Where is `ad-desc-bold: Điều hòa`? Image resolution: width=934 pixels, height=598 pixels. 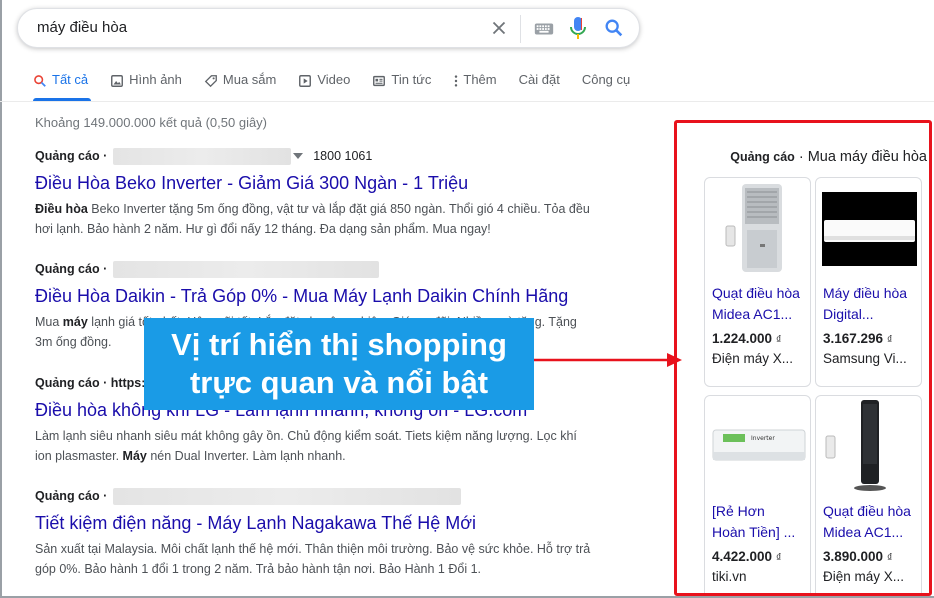
ad-desc-bold: Điều hòa is located at coordinates (61, 209).